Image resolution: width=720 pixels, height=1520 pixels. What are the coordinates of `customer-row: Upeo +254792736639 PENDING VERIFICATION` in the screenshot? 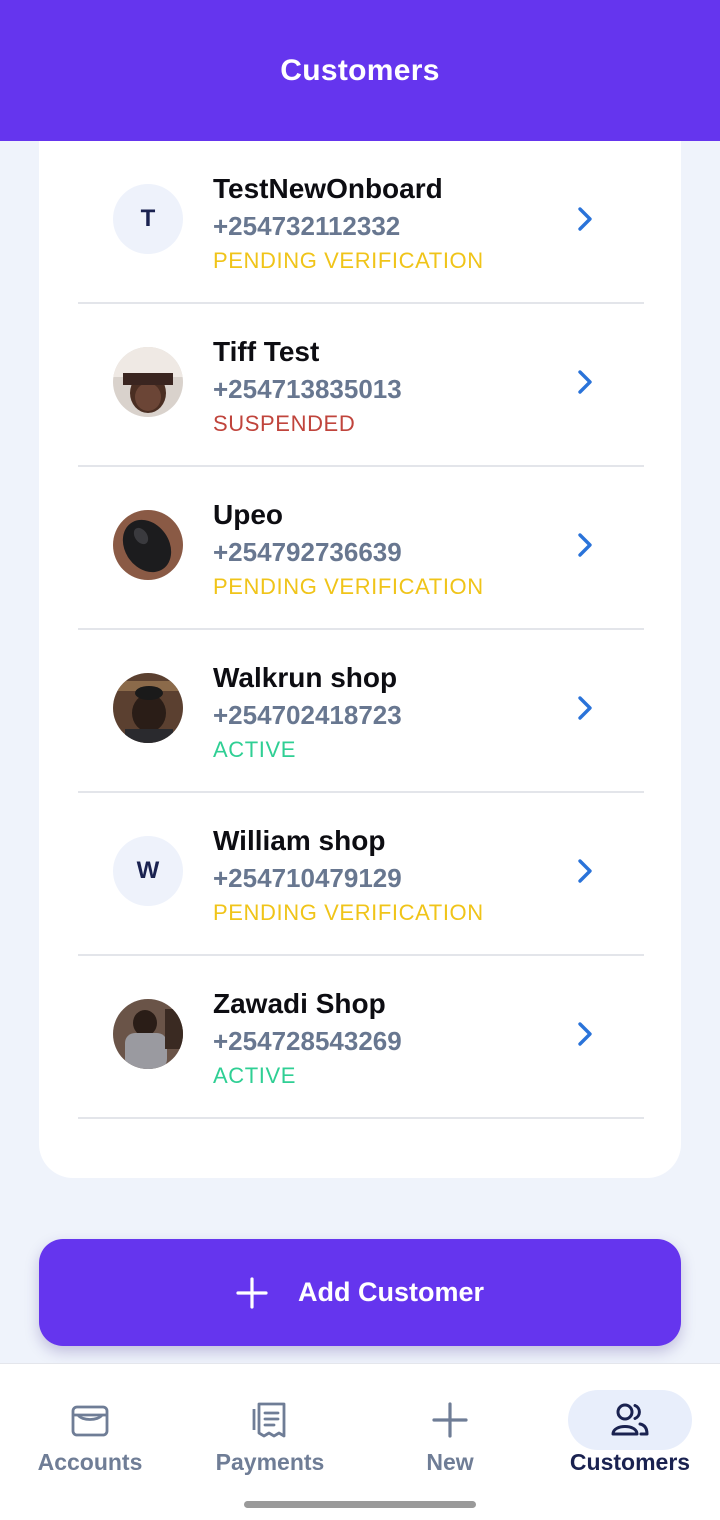 It's located at (361, 548).